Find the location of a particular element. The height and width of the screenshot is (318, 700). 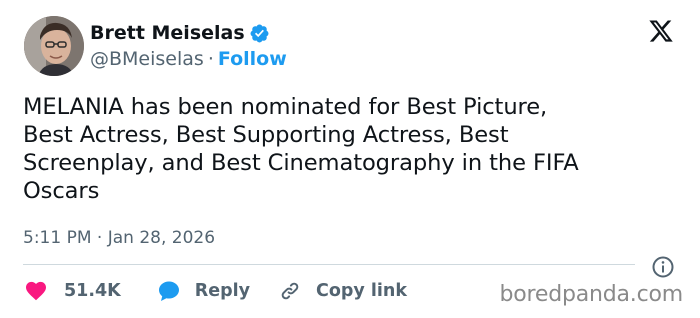

avatar-photo is located at coordinates (54, 46).